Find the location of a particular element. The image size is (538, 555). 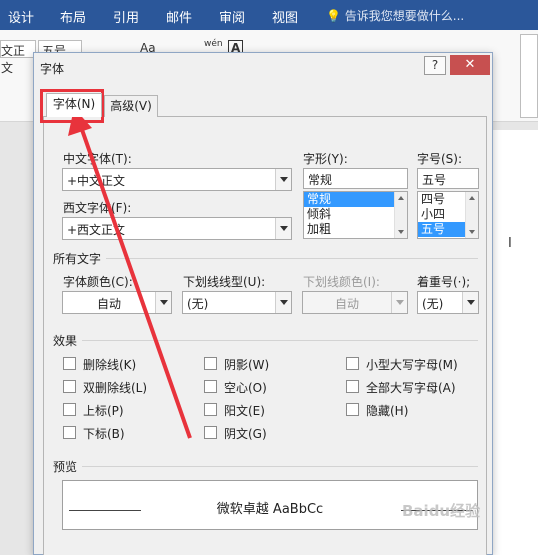

tab-font: 字体(N) is located at coordinates (74, 105).